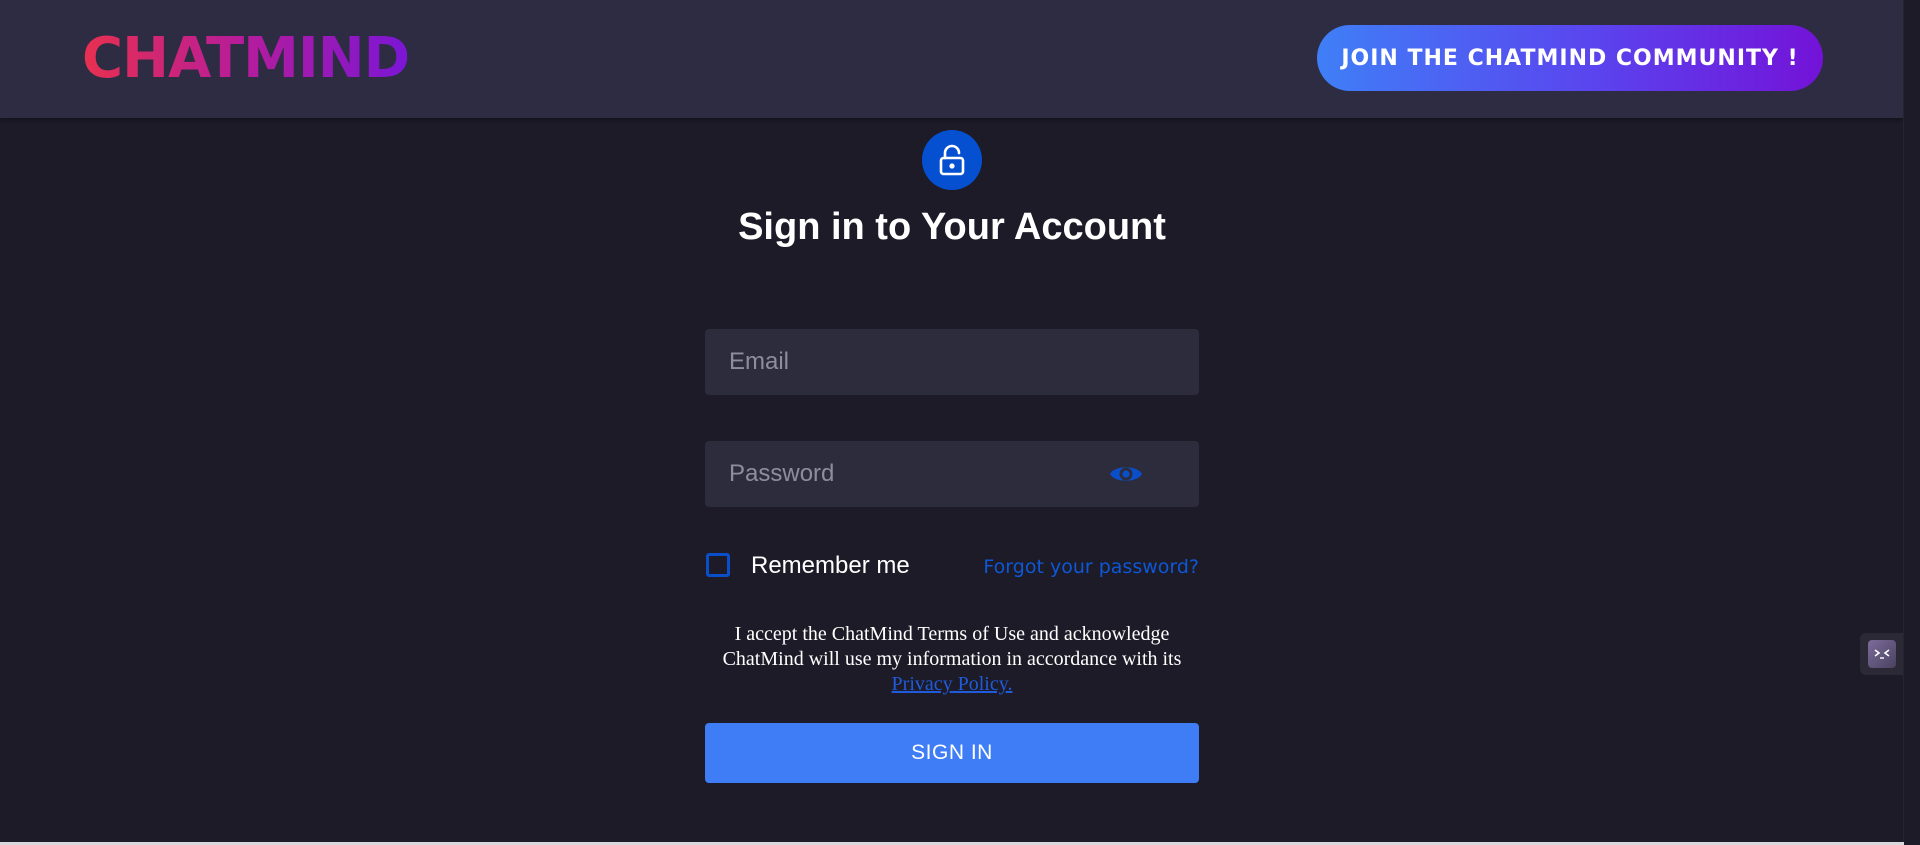  I want to click on unlocked-padlock-glyph, so click(952, 160).